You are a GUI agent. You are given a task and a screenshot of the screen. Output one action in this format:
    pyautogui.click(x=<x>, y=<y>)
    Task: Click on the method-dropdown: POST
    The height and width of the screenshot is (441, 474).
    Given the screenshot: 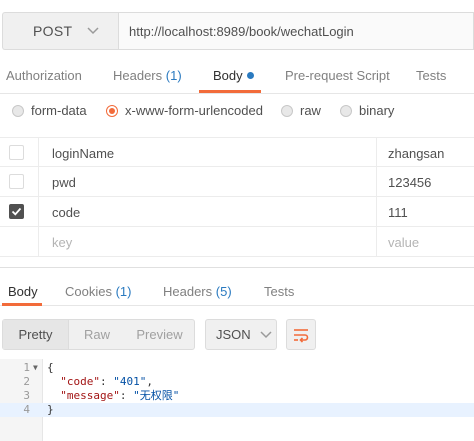 What is the action you would take?
    pyautogui.click(x=60, y=31)
    